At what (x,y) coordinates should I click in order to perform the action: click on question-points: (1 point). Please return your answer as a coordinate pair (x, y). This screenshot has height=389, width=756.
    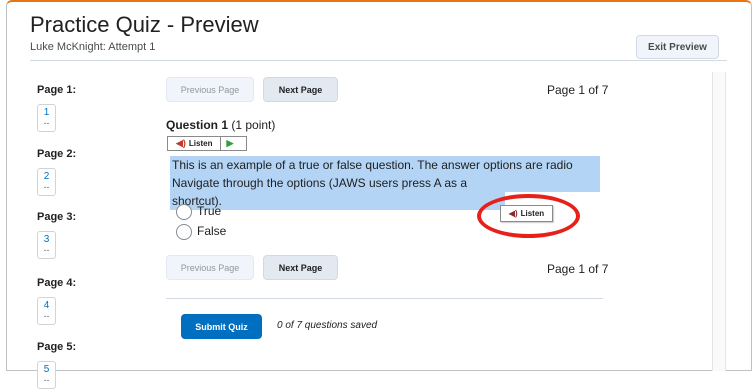
    Looking at the image, I should click on (253, 125).